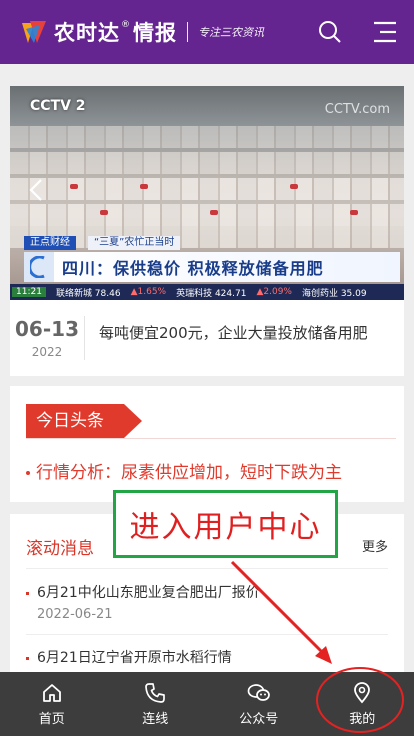  Describe the element at coordinates (39, 267) in the screenshot. I see `ticker-logo-icon` at that location.